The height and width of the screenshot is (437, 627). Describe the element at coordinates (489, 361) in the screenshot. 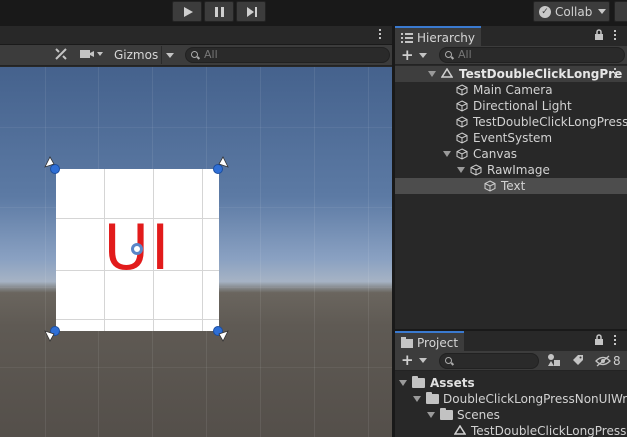

I see `project-search-input` at that location.